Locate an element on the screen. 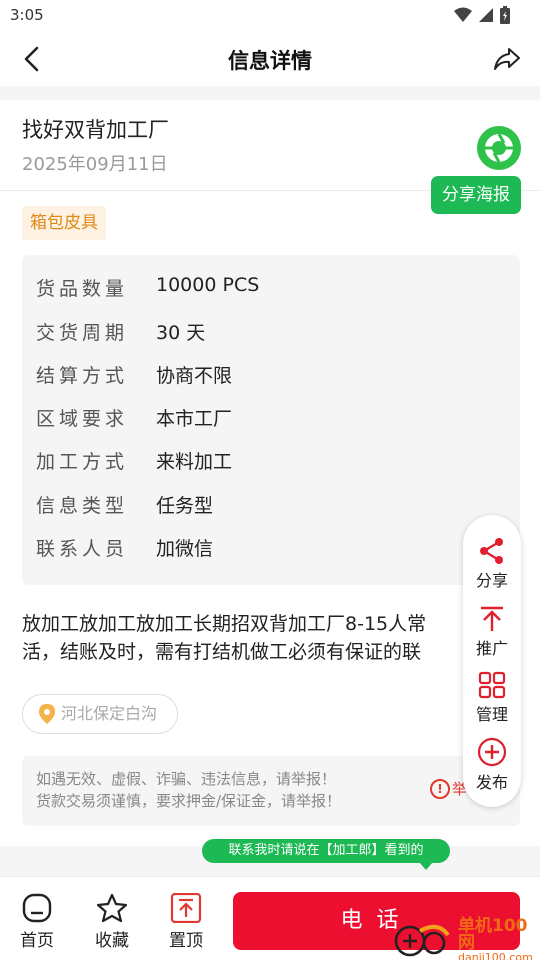 The height and width of the screenshot is (960, 540). location-pin-icon is located at coordinates (47, 714).